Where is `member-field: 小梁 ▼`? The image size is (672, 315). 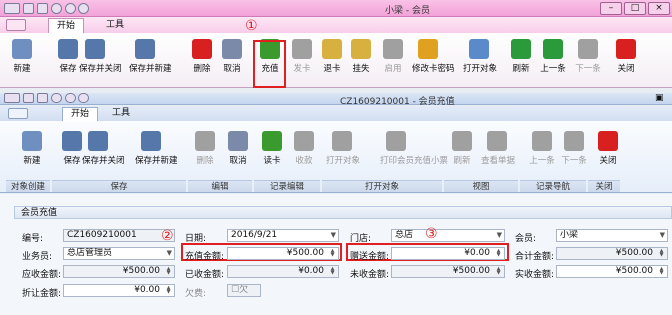 member-field: 小梁 ▼ is located at coordinates (612, 235).